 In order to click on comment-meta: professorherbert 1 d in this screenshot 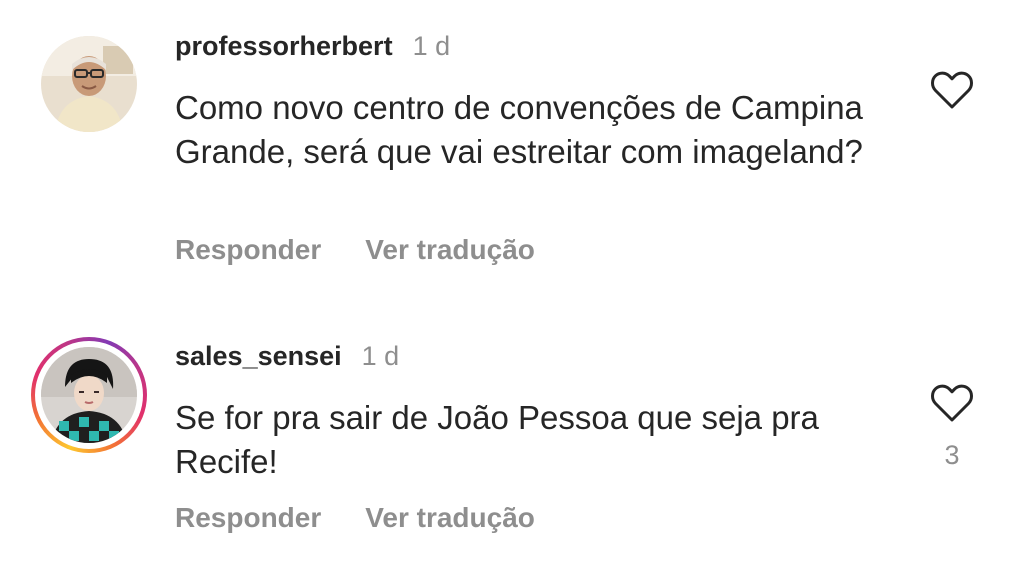, I will do `click(312, 46)`.